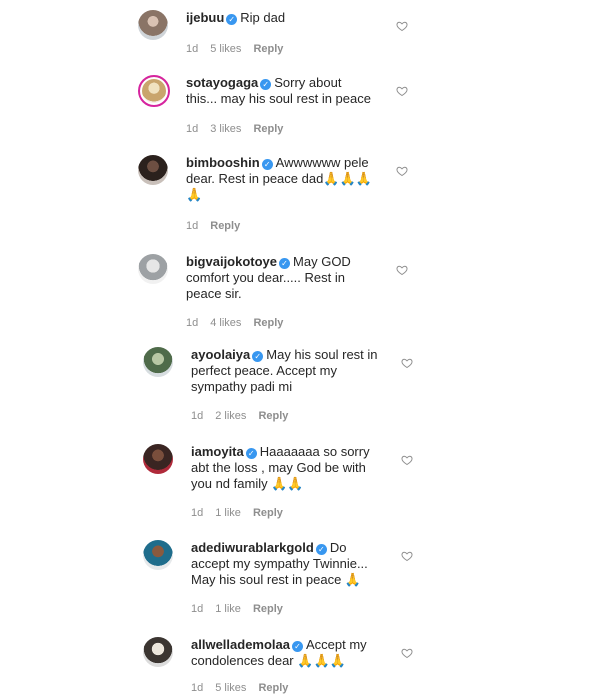  What do you see at coordinates (217, 451) in the screenshot?
I see `username: iamoyita` at bounding box center [217, 451].